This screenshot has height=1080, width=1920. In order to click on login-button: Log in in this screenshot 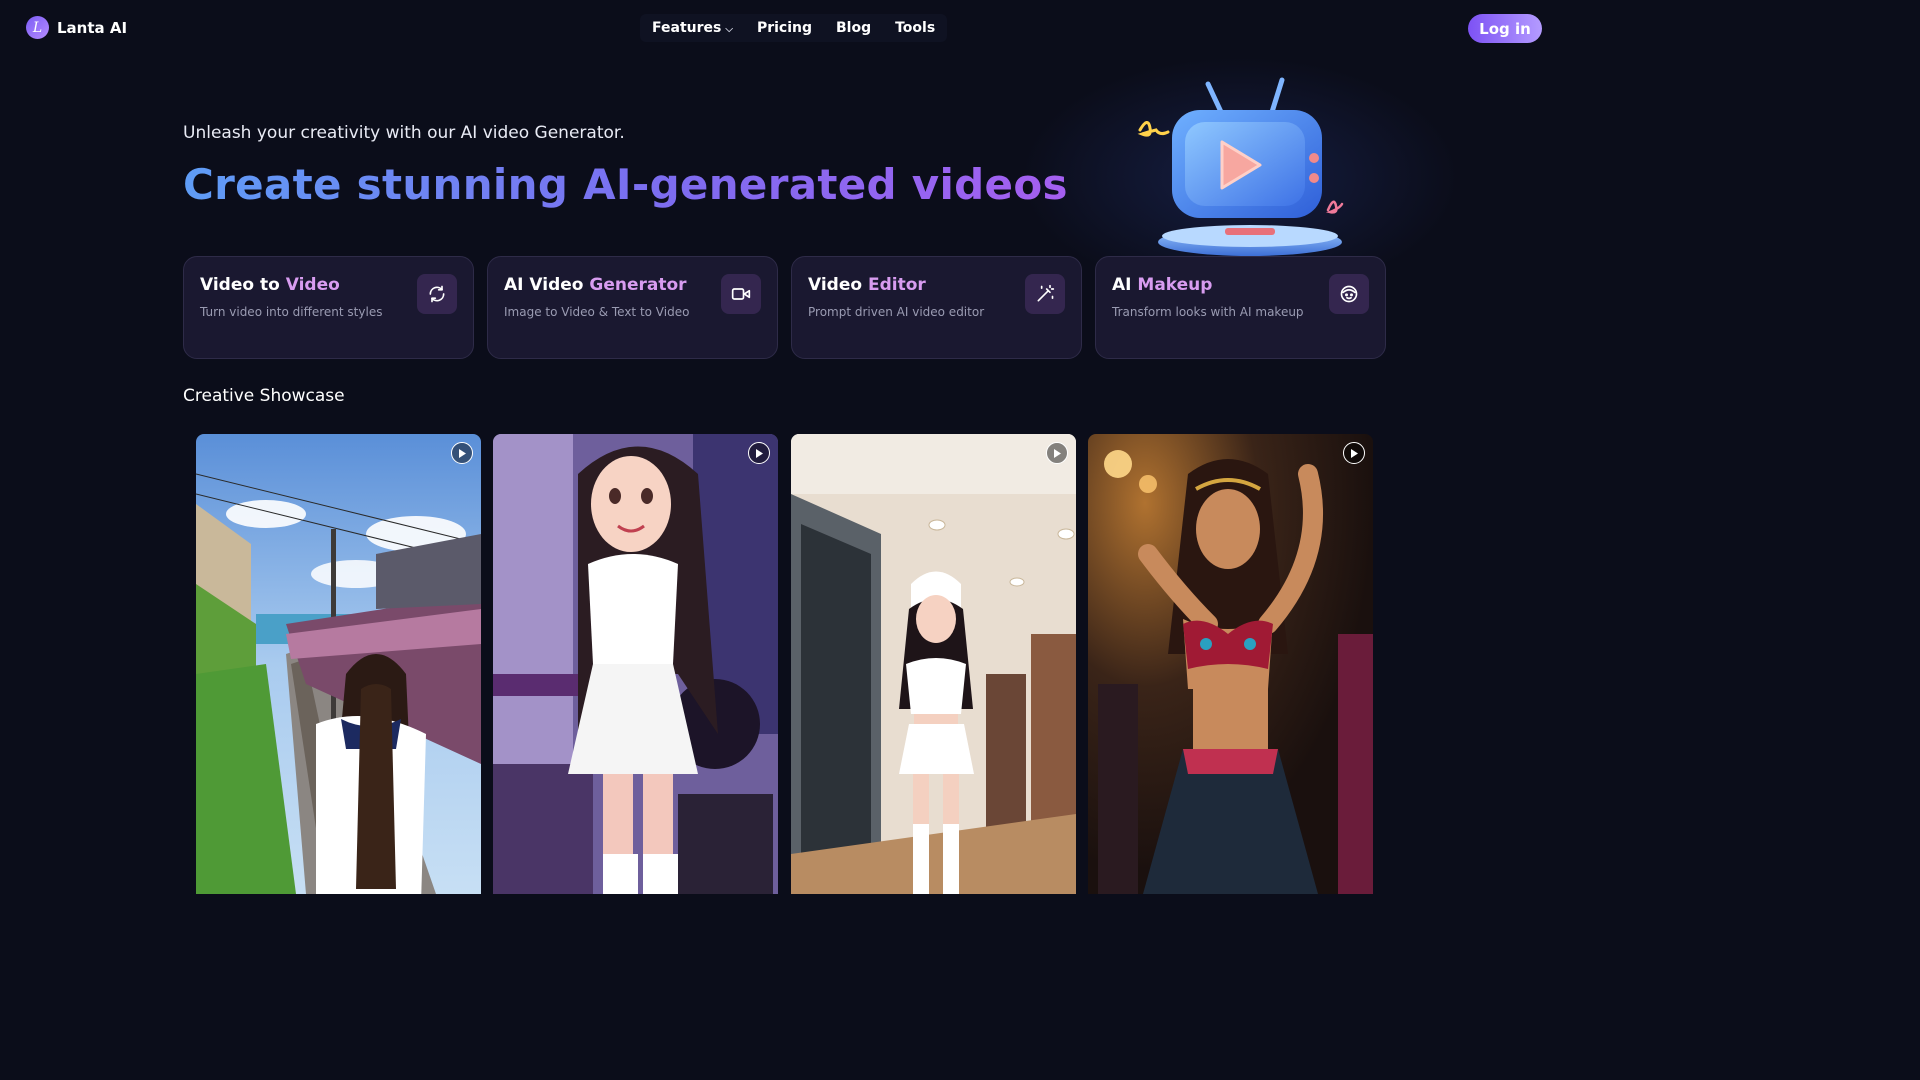, I will do `click(1505, 28)`.